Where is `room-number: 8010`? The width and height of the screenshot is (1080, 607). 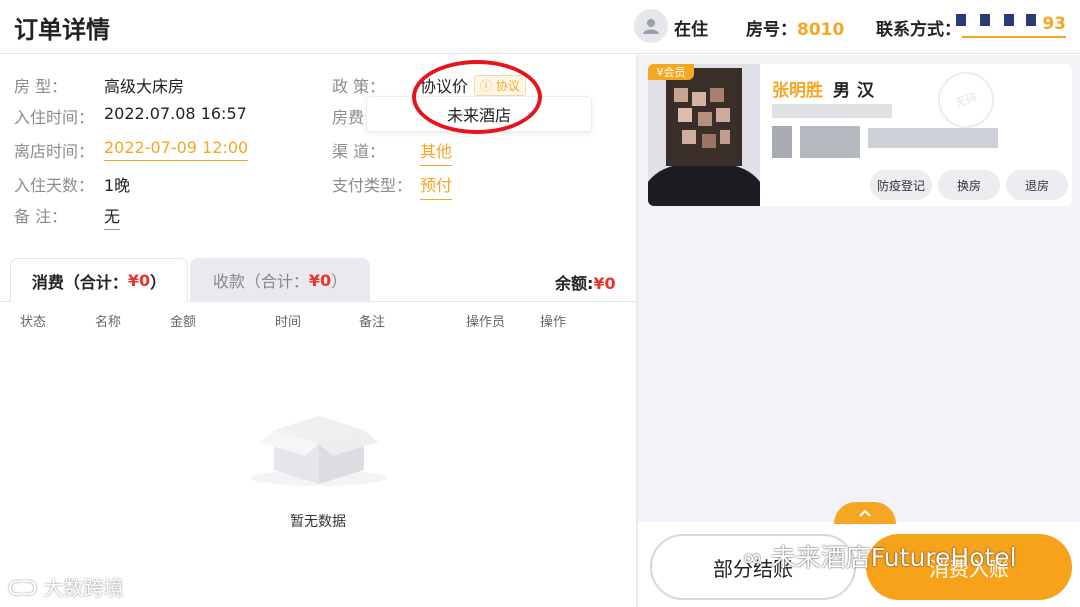
room-number: 8010 is located at coordinates (821, 30).